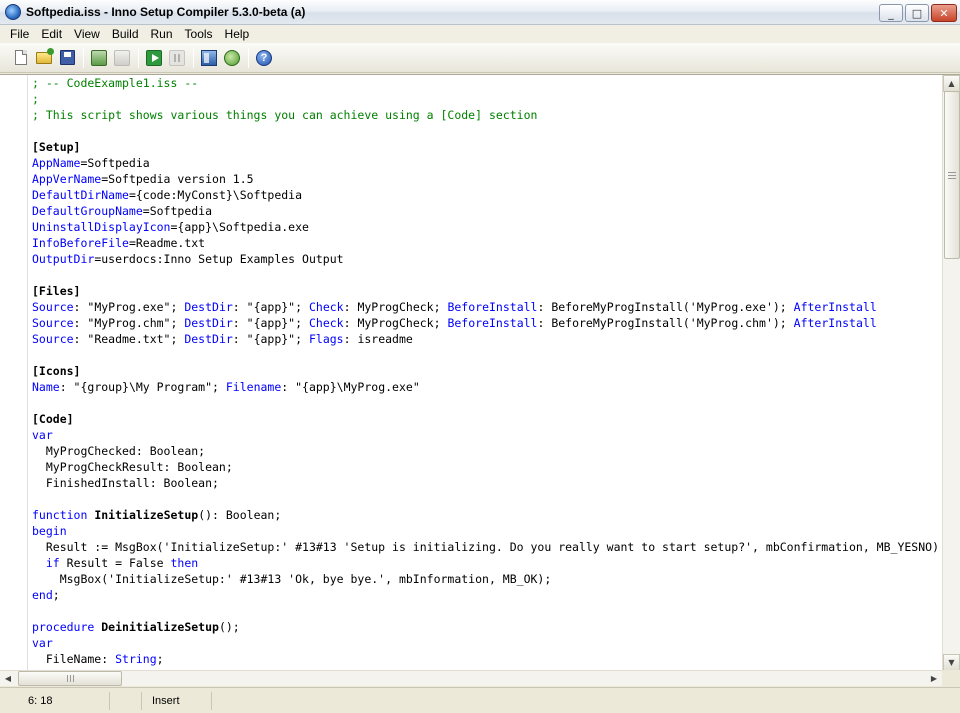 Image resolution: width=960 pixels, height=713 pixels. I want to click on scroll-down-button: ▼, so click(951, 662).